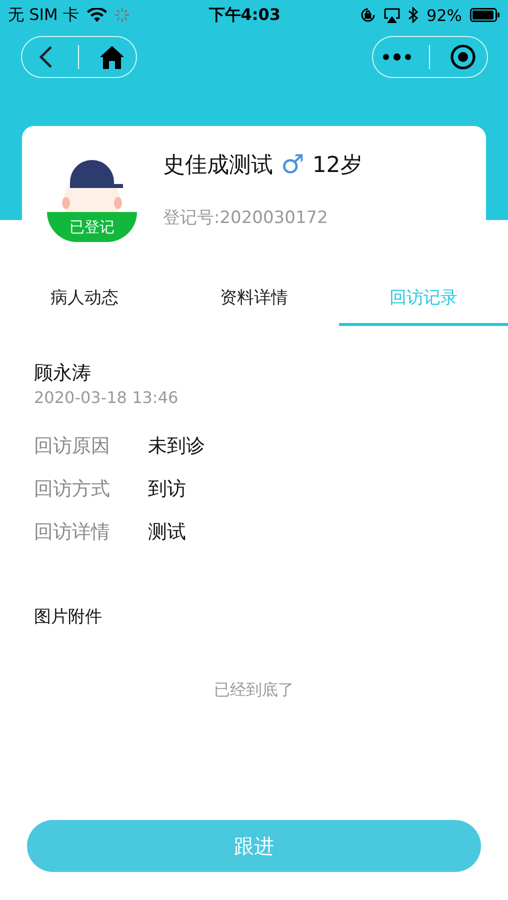  I want to click on close-icon, so click(463, 57).